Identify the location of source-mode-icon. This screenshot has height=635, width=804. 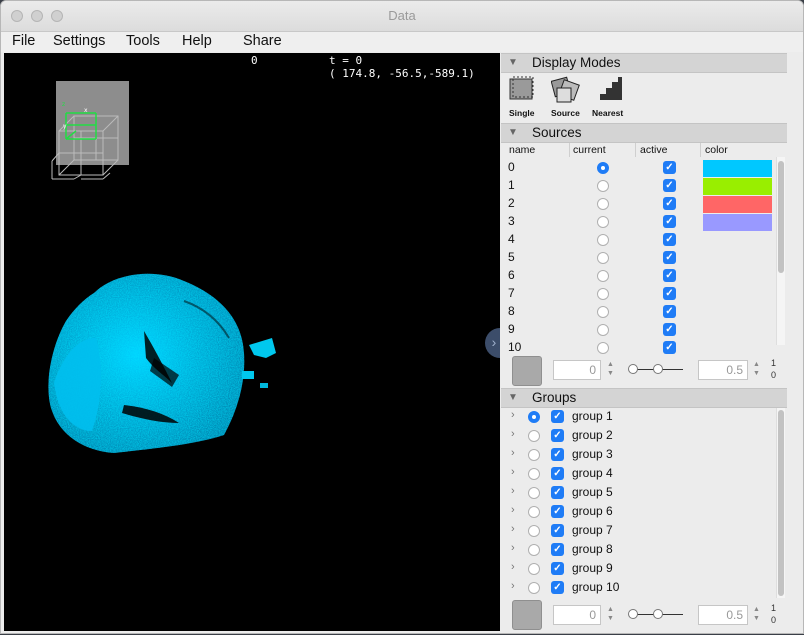
(565, 89).